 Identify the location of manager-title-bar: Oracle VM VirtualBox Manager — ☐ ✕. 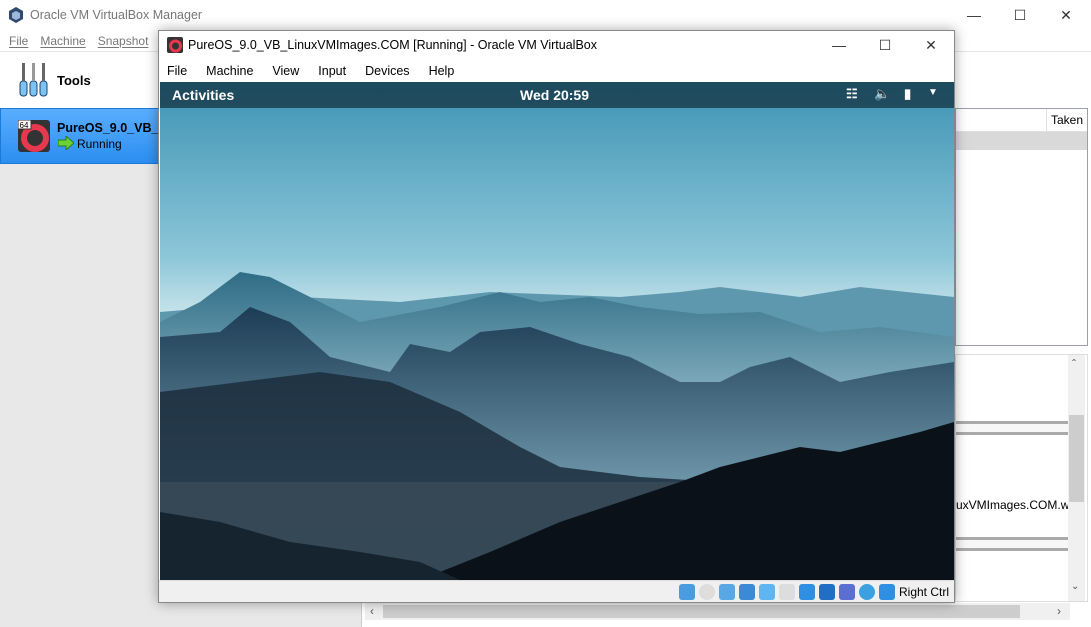
(545, 15).